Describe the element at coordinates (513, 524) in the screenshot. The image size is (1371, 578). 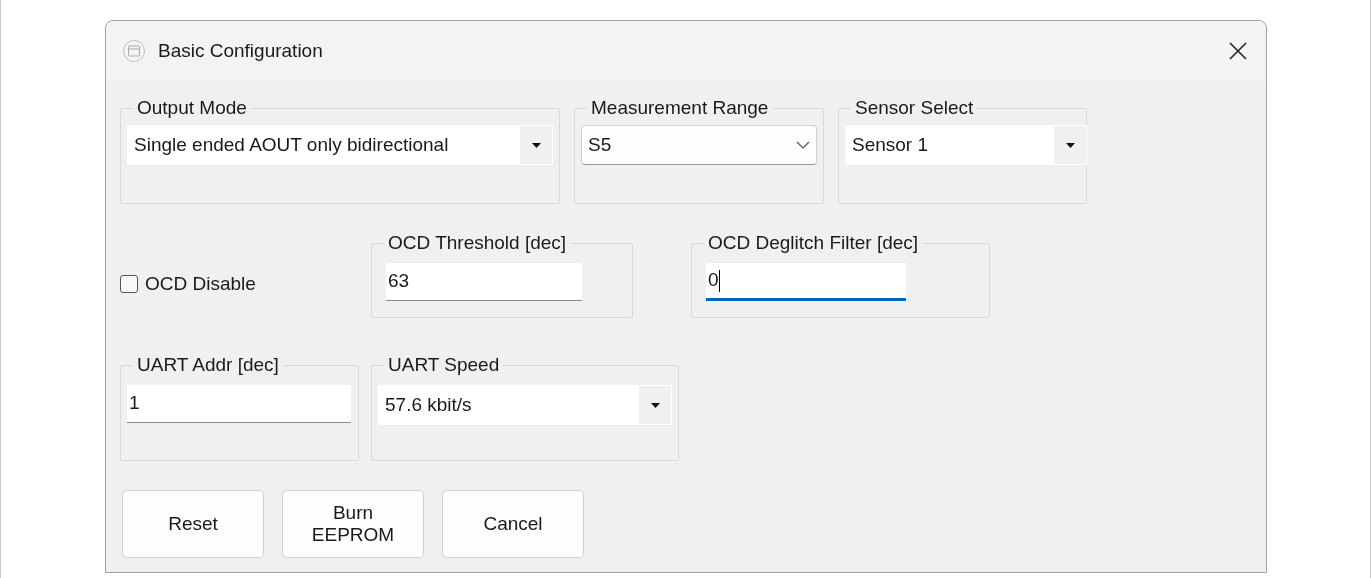
I see `dialog-button: Cancel` at that location.